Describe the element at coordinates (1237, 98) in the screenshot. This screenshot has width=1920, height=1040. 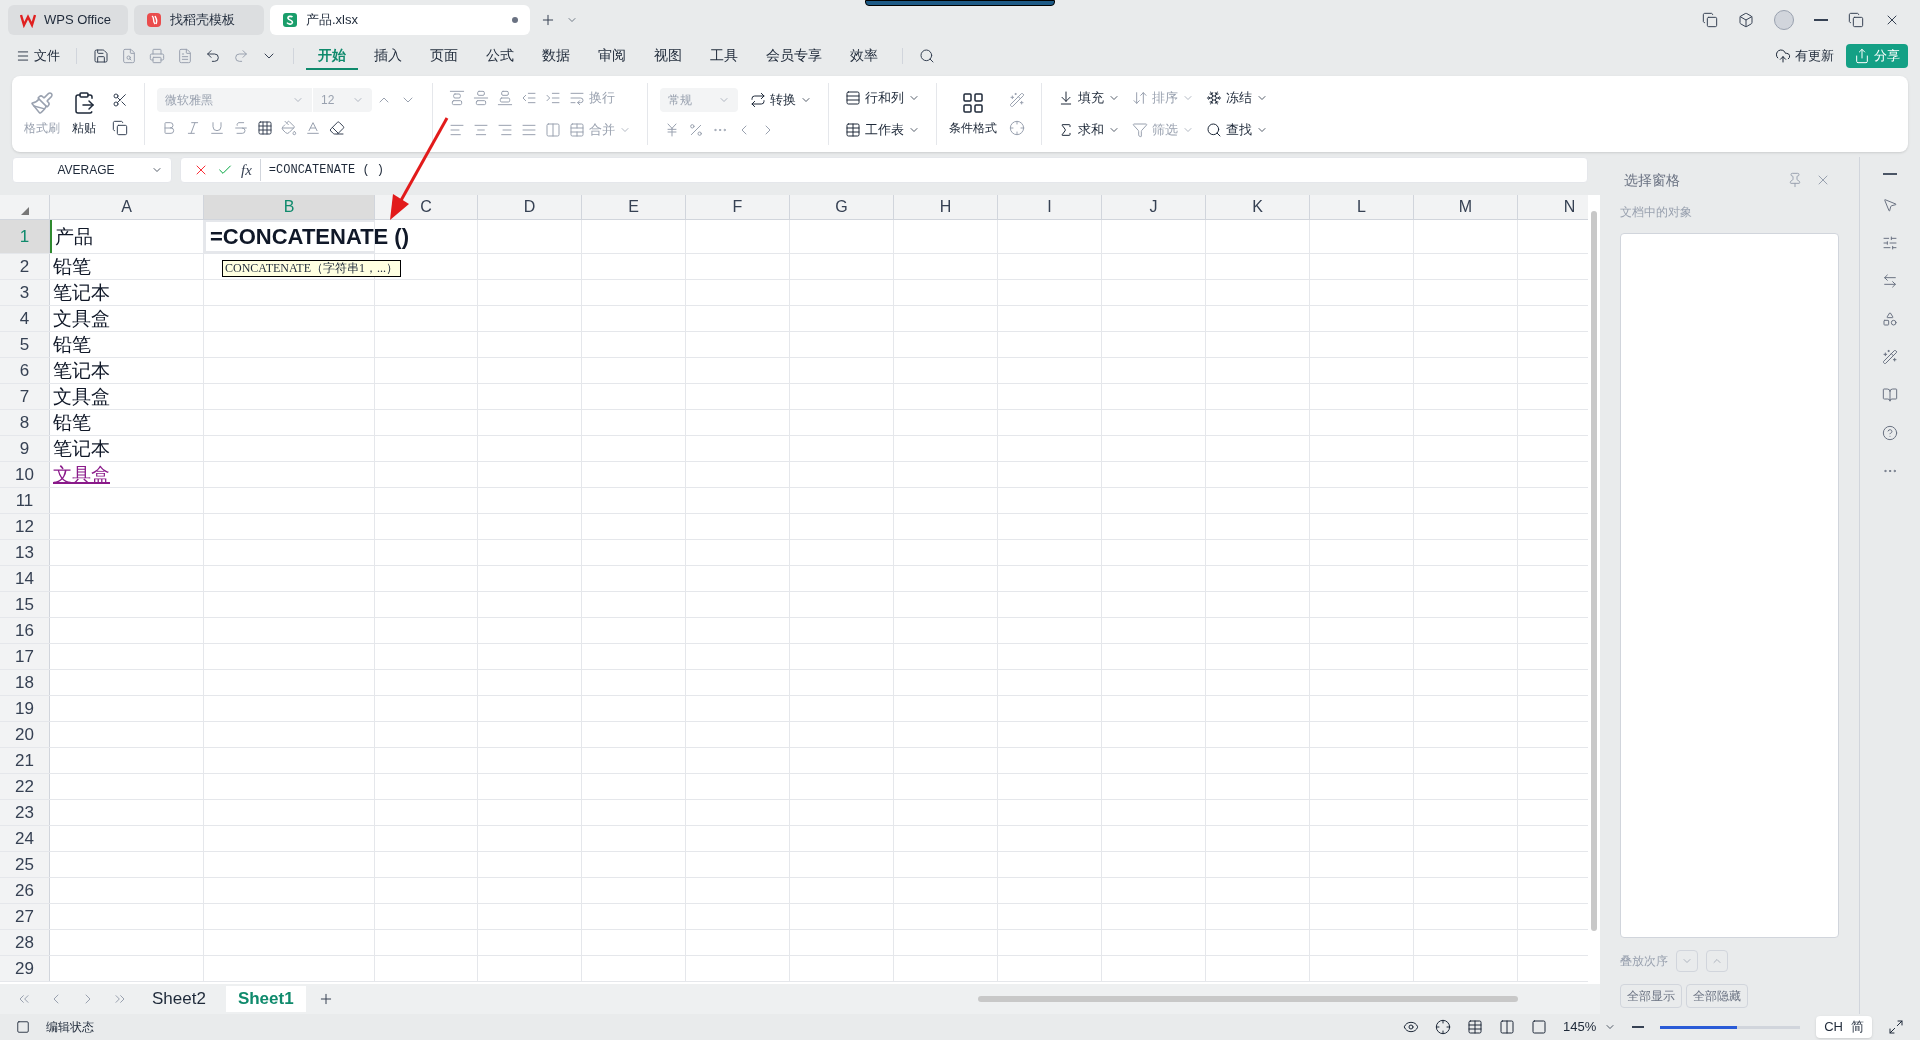
I see `freeze-button: 冻结` at that location.